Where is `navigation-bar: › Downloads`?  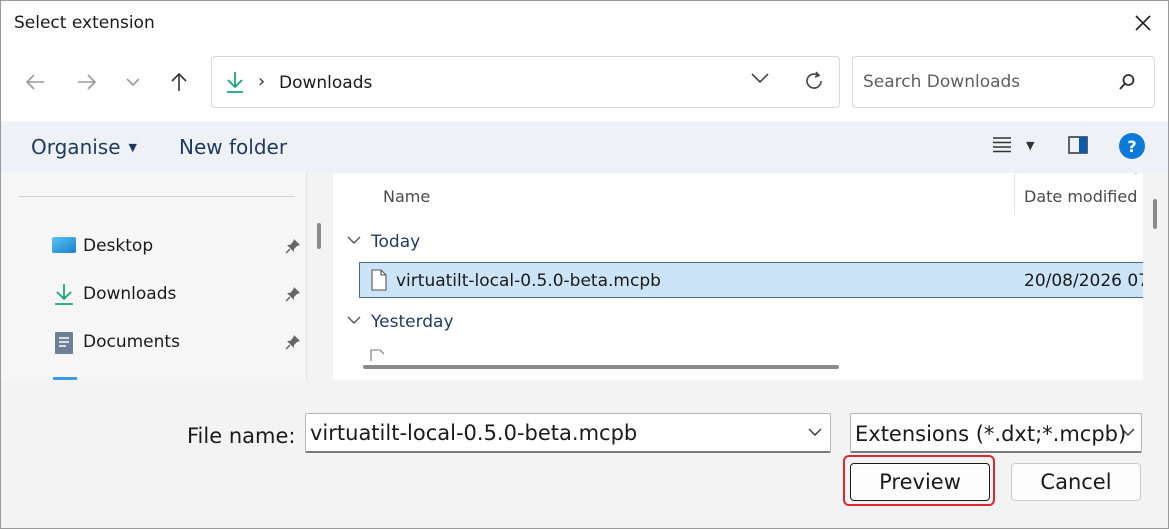
navigation-bar: › Downloads is located at coordinates (584, 83).